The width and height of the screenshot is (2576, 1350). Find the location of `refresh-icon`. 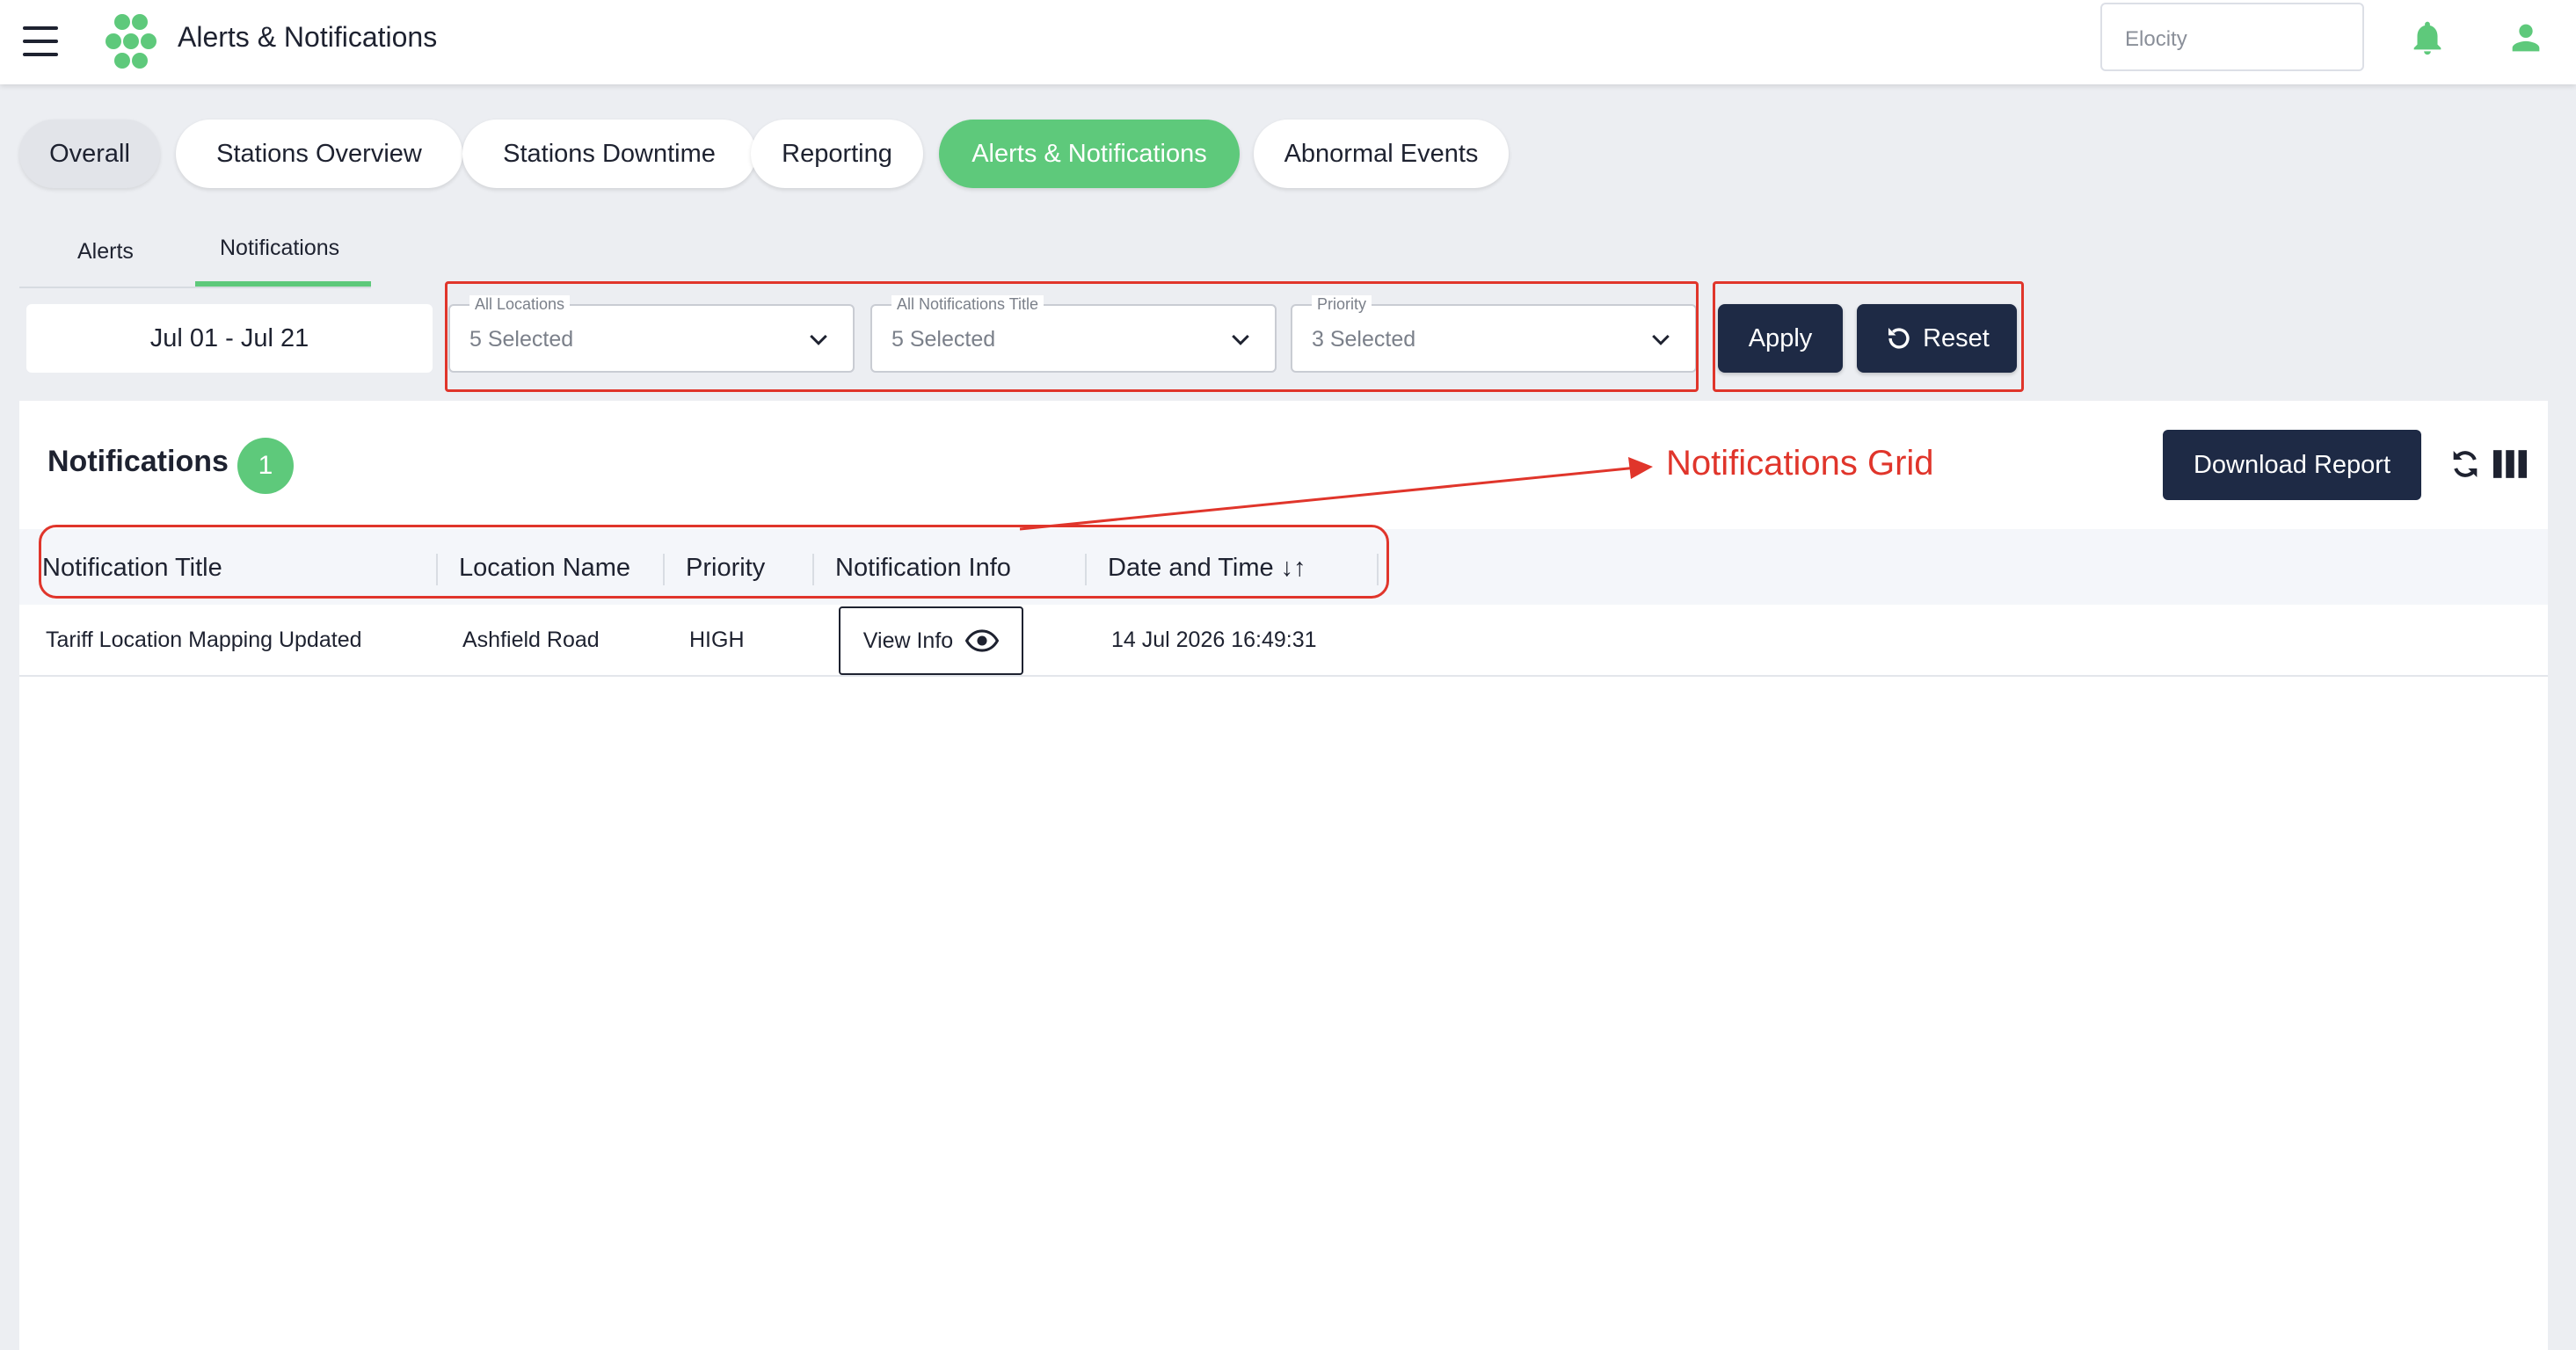

refresh-icon is located at coordinates (2465, 464).